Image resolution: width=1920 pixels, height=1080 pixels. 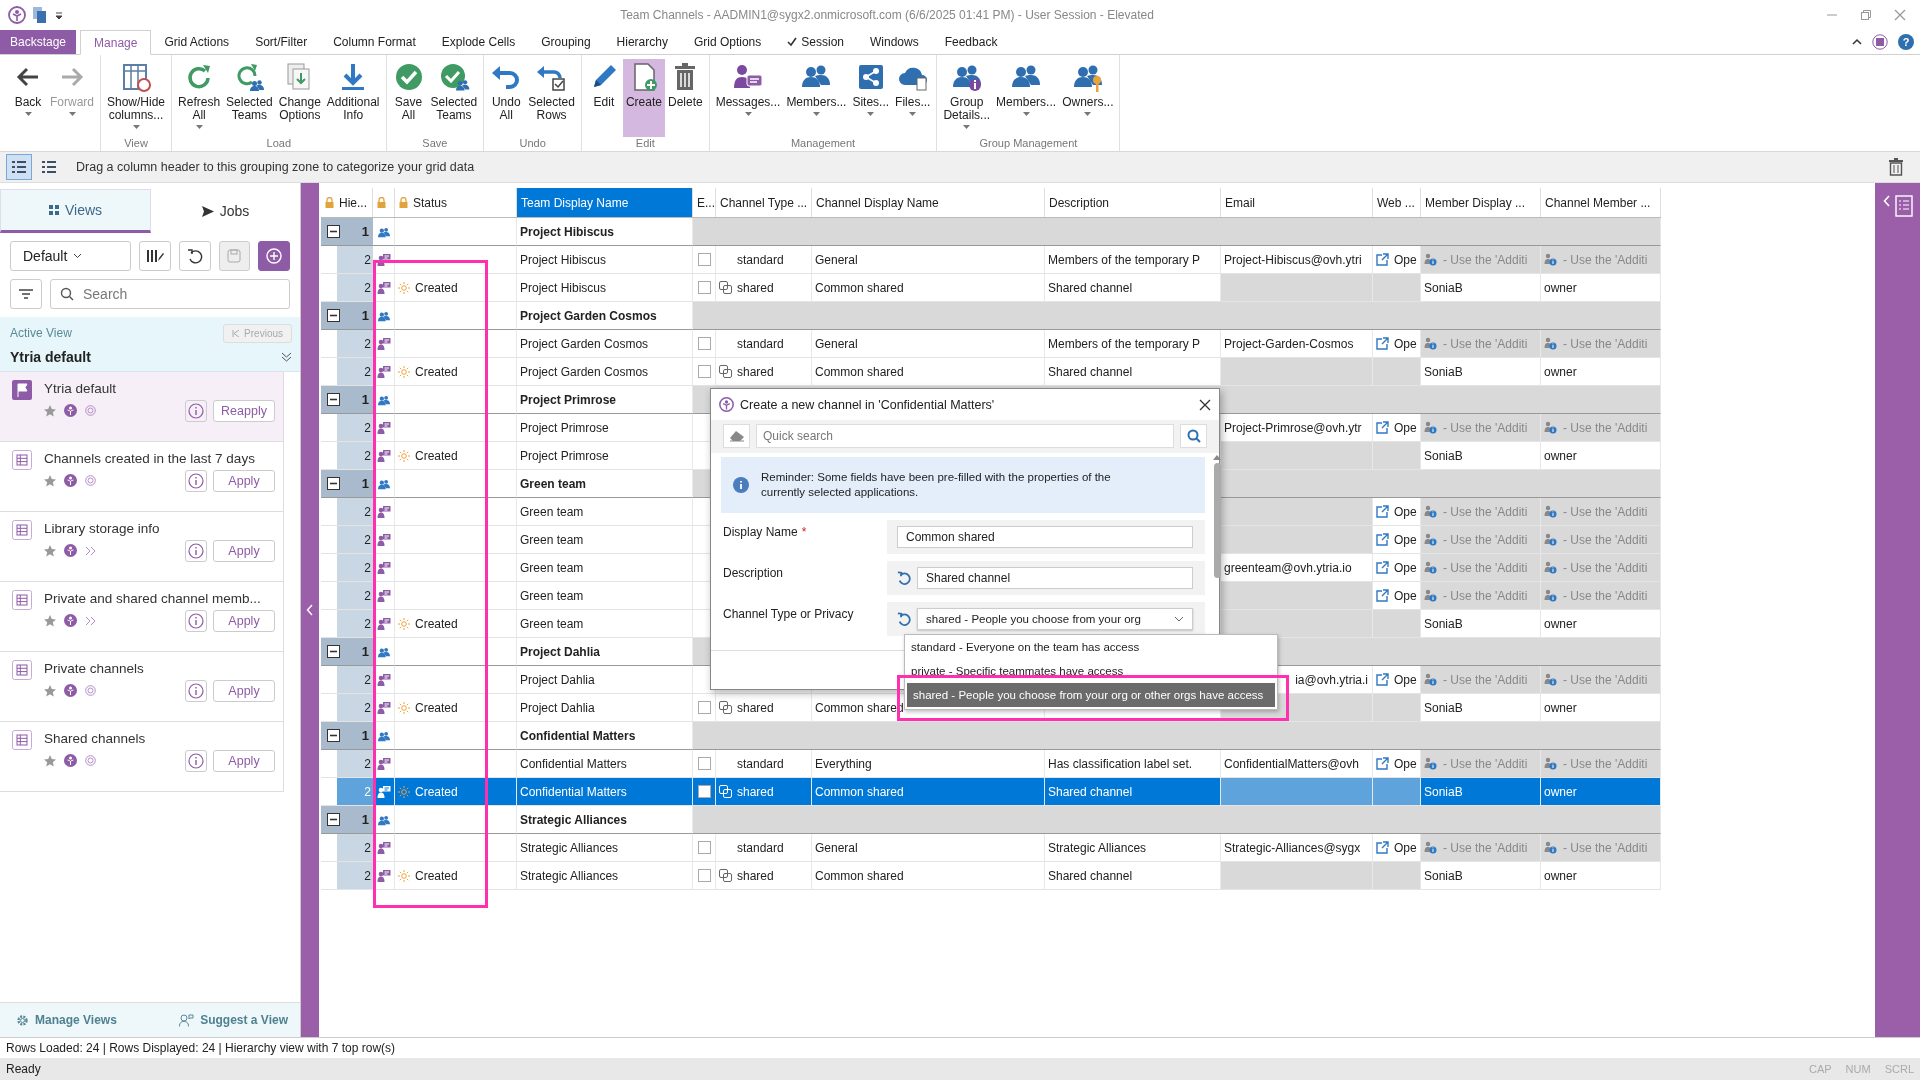 I want to click on close-icon, so click(x=1205, y=404).